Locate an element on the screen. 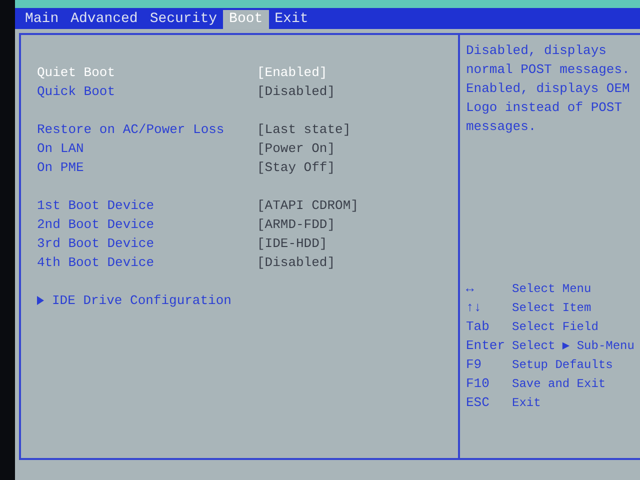 This screenshot has width=640, height=480. key-label: ↔ is located at coordinates (470, 289).